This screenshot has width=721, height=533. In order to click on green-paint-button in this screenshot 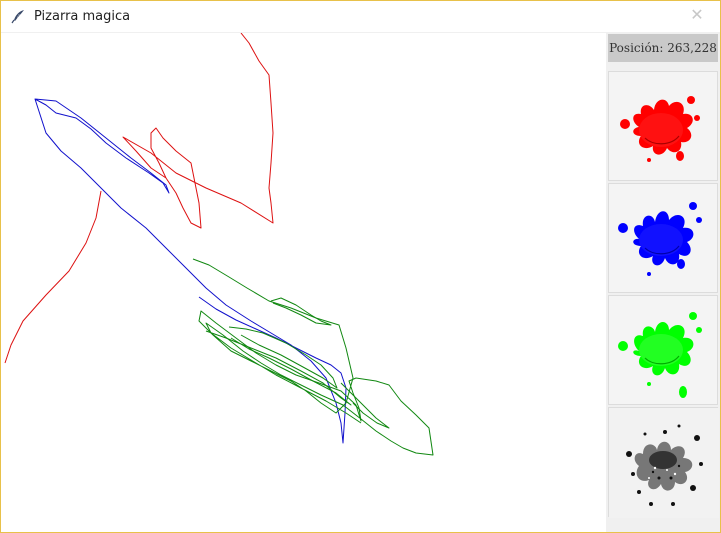, I will do `click(663, 350)`.